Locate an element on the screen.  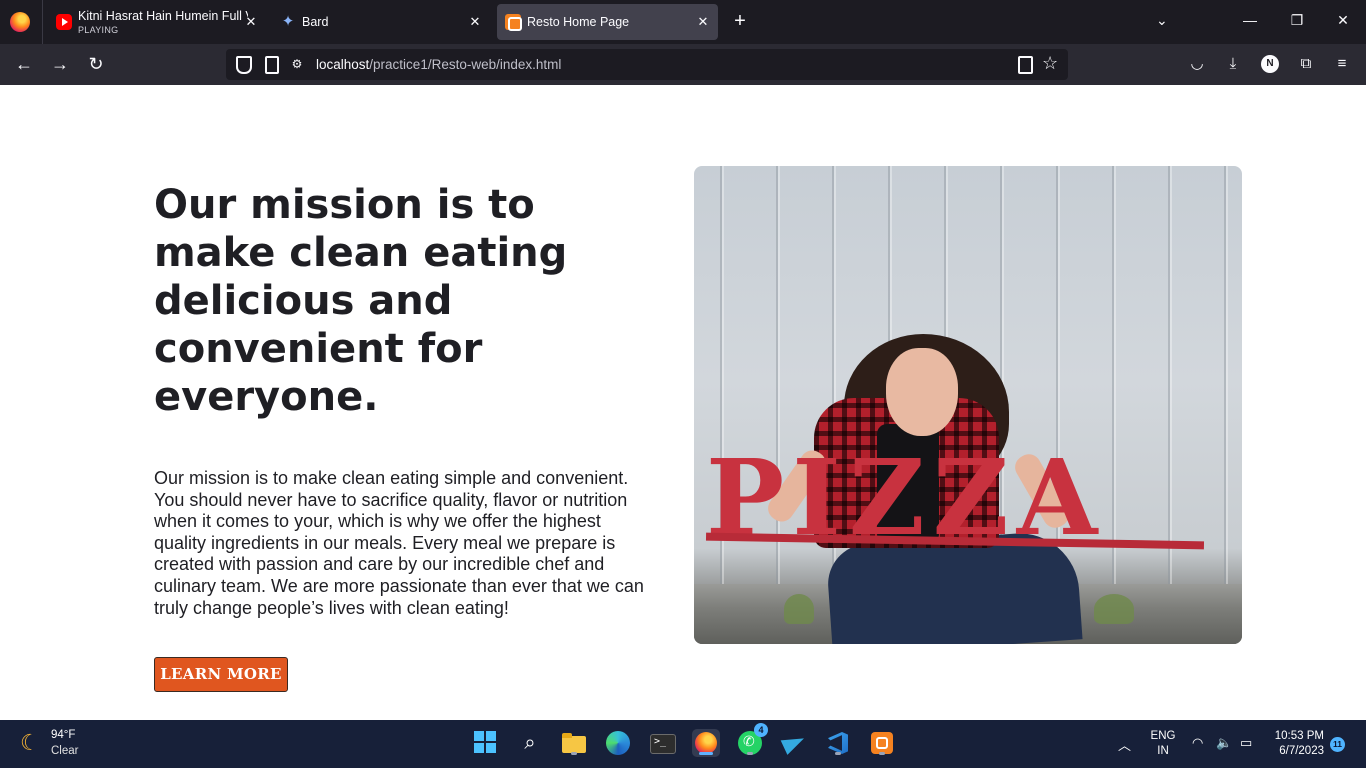
page-info-icon is located at coordinates (270, 65).